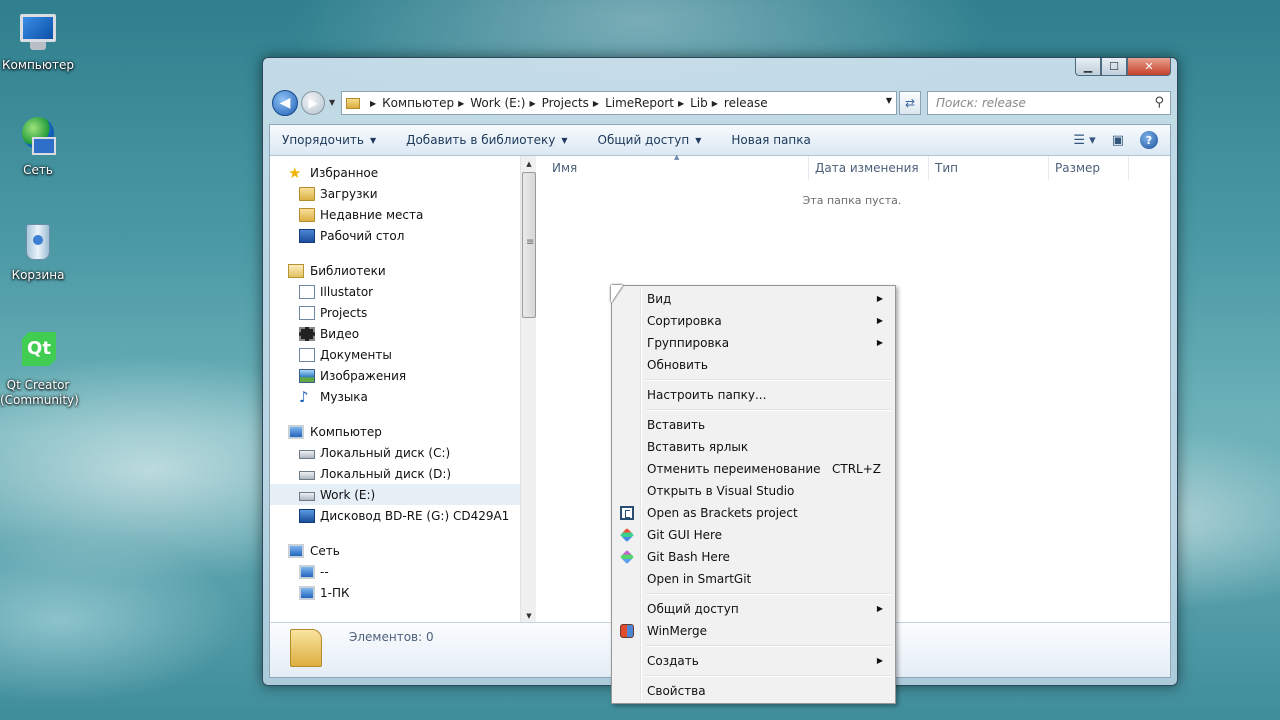 This screenshot has width=1280, height=720. I want to click on nav-item-drive-c: Локальный диск (C:), so click(403, 452).